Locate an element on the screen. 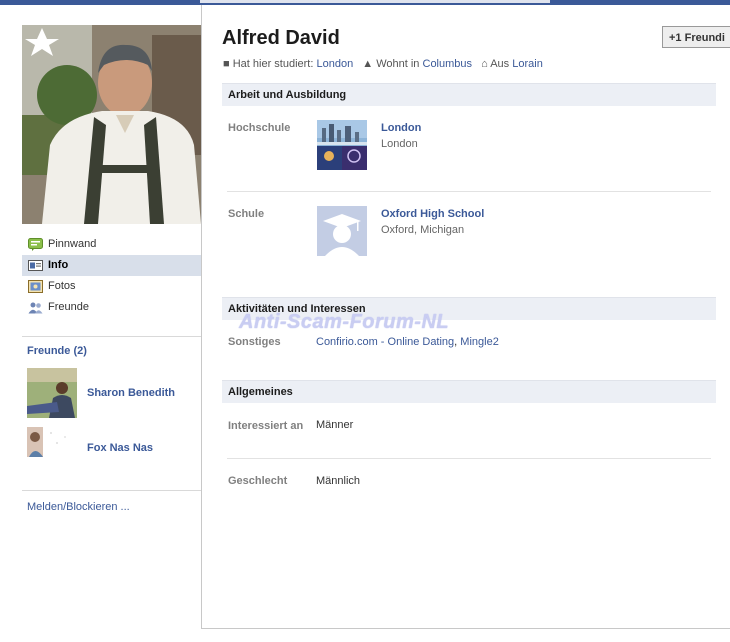 This screenshot has height=642, width=730. meta-lives: ▲ Wohnt in Columbus is located at coordinates (417, 64).